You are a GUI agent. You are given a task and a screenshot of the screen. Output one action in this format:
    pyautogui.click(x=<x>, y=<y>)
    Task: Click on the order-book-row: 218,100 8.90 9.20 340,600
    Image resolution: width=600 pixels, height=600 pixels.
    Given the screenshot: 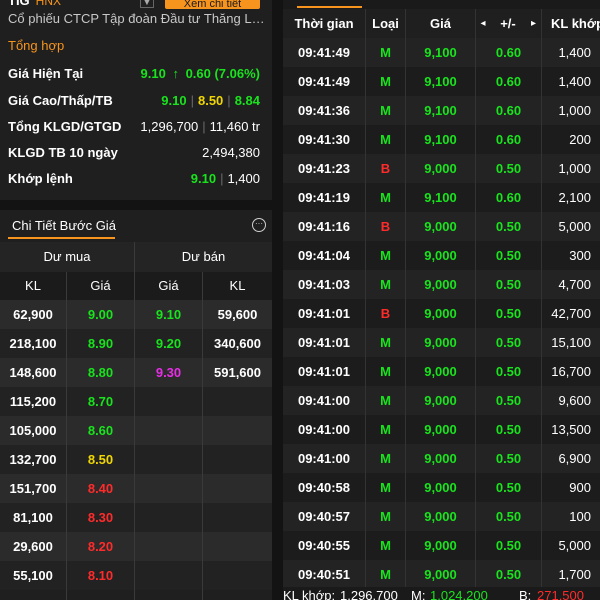 What is the action you would take?
    pyautogui.click(x=136, y=343)
    